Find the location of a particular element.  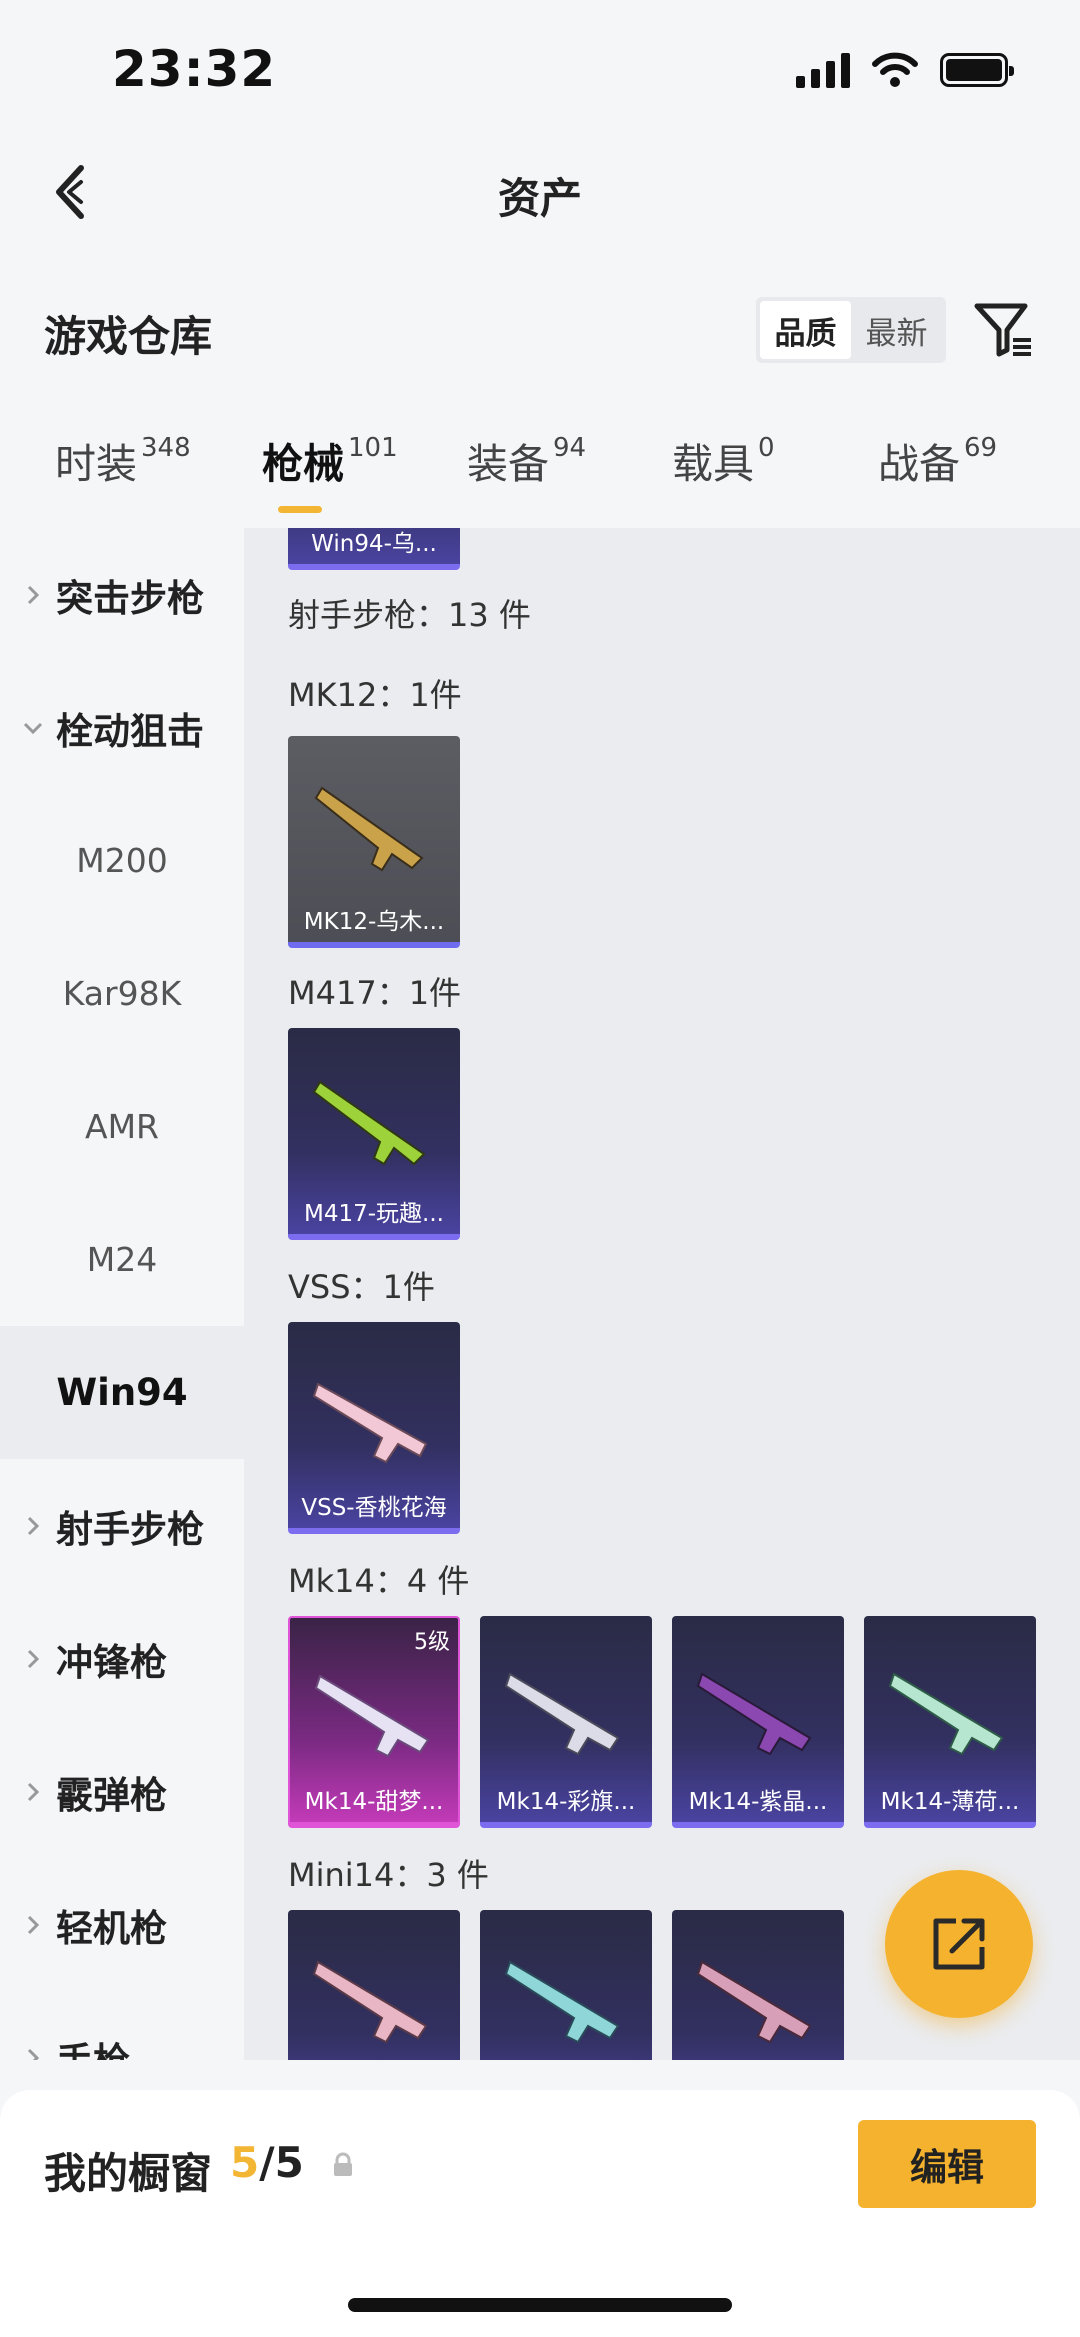

sort-toggle: 品质 最新 is located at coordinates (851, 330).